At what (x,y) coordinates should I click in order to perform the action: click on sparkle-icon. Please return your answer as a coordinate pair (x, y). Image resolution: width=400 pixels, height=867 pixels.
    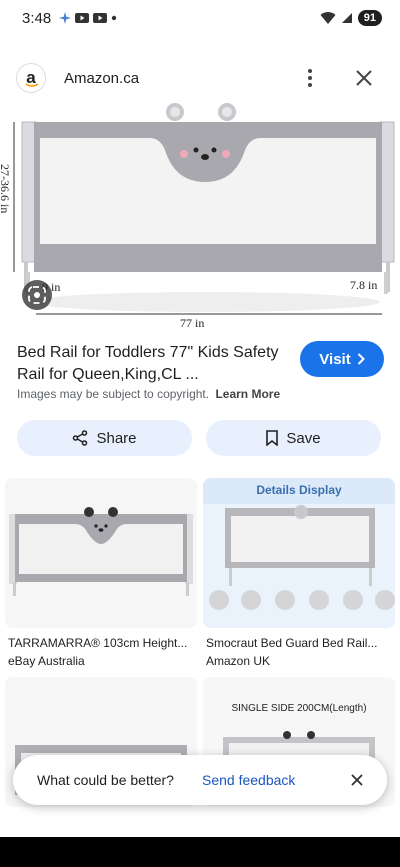
    Looking at the image, I should click on (65, 18).